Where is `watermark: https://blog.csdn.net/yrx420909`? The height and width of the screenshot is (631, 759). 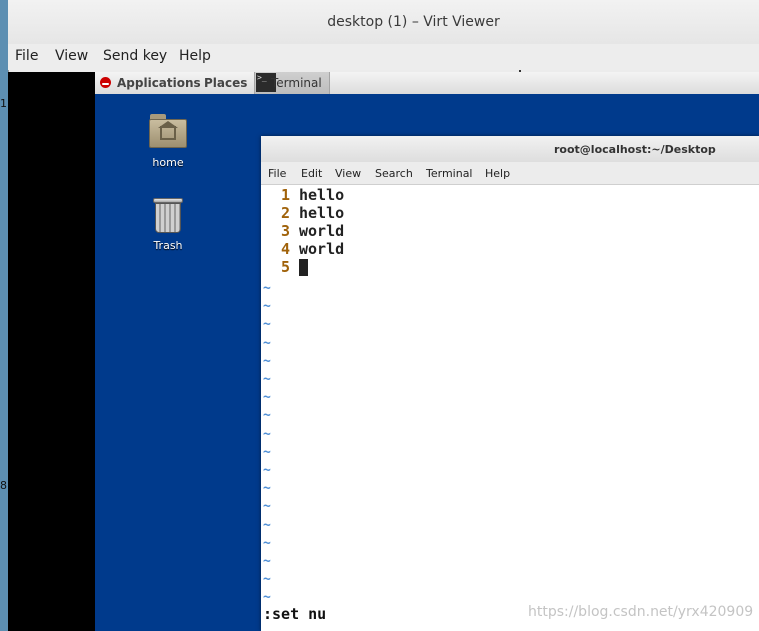
watermark: https://blog.csdn.net/yrx420909 is located at coordinates (641, 612).